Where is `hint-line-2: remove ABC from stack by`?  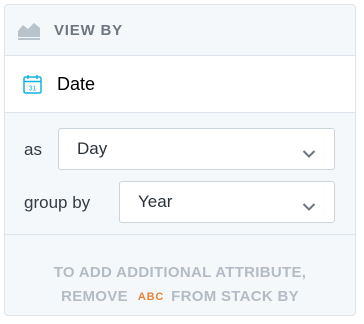 hint-line-2: remove ABC from stack by is located at coordinates (180, 297).